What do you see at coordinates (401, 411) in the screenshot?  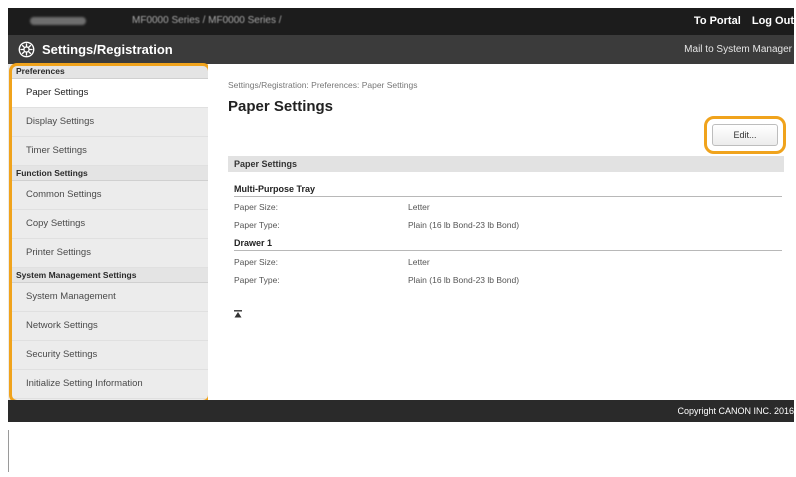 I see `footer: Copyright CANON INC. 2016` at bounding box center [401, 411].